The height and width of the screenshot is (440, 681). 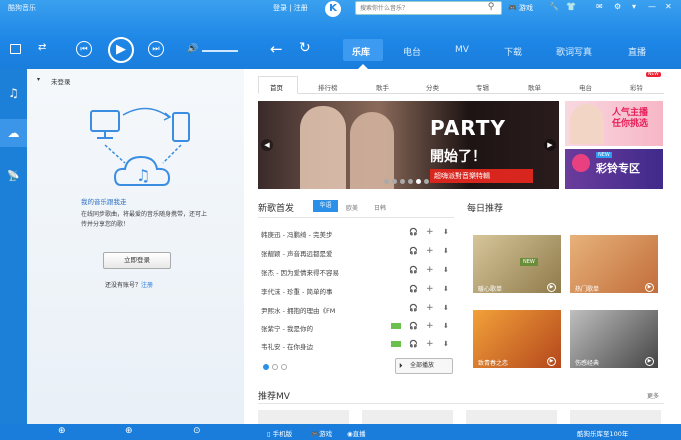 I want to click on music-note-icon: ♫, so click(x=13, y=93).